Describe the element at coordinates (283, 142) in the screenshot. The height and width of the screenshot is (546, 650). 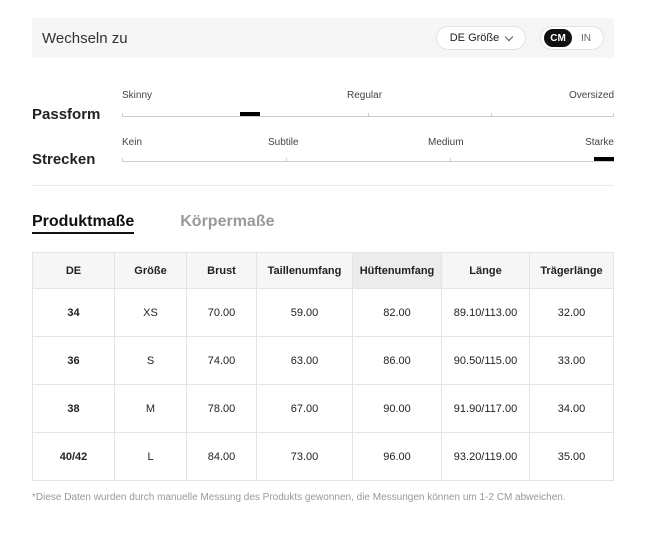
I see `strecken-subtile-label: Subtile` at that location.